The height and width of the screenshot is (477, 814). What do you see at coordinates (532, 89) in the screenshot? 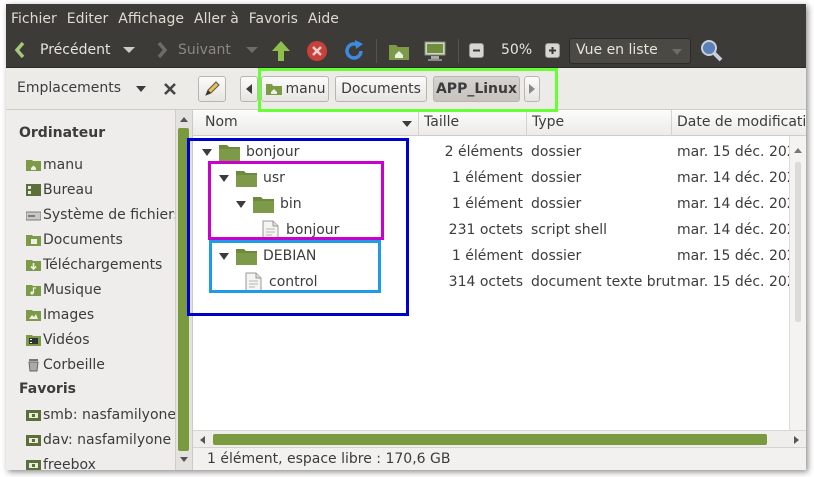
I see `breadcrumb-scroll-right` at bounding box center [532, 89].